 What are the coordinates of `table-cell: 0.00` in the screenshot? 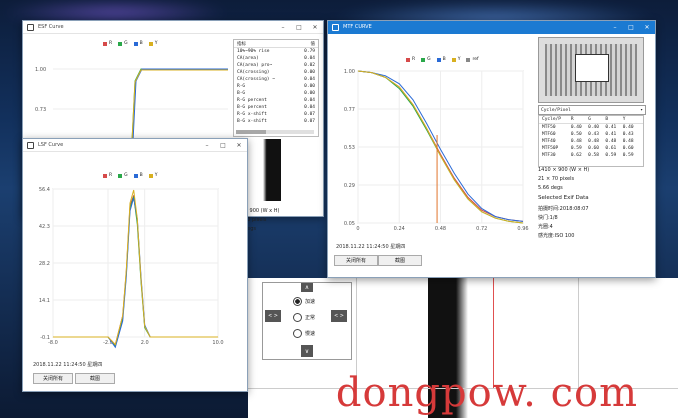 It's located at (309, 86).